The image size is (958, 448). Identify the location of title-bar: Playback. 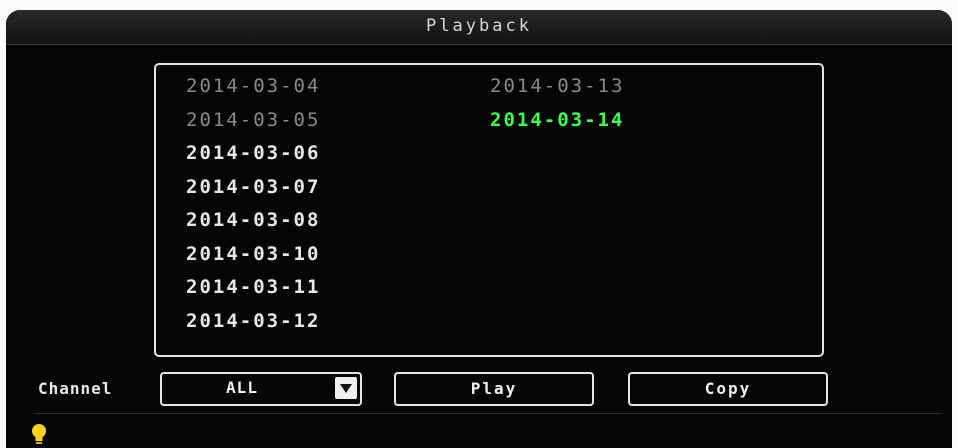
(479, 27).